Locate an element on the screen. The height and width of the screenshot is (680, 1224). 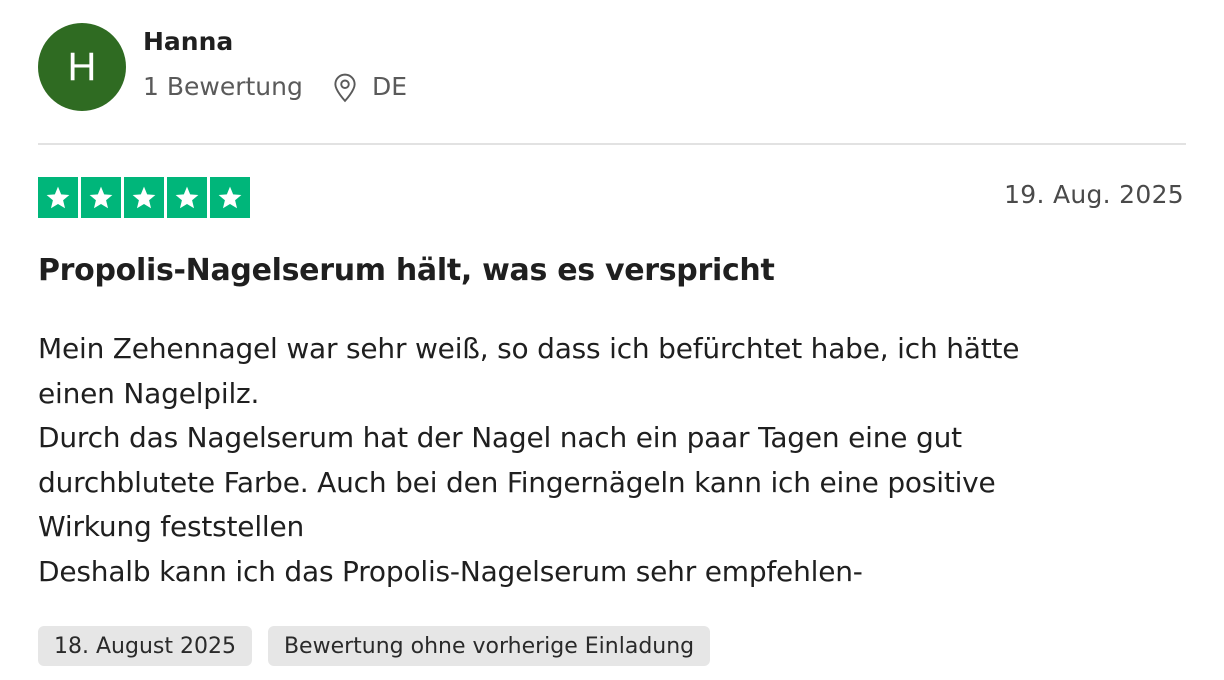
review-date: 19. Aug. 2025 is located at coordinates (1094, 194).